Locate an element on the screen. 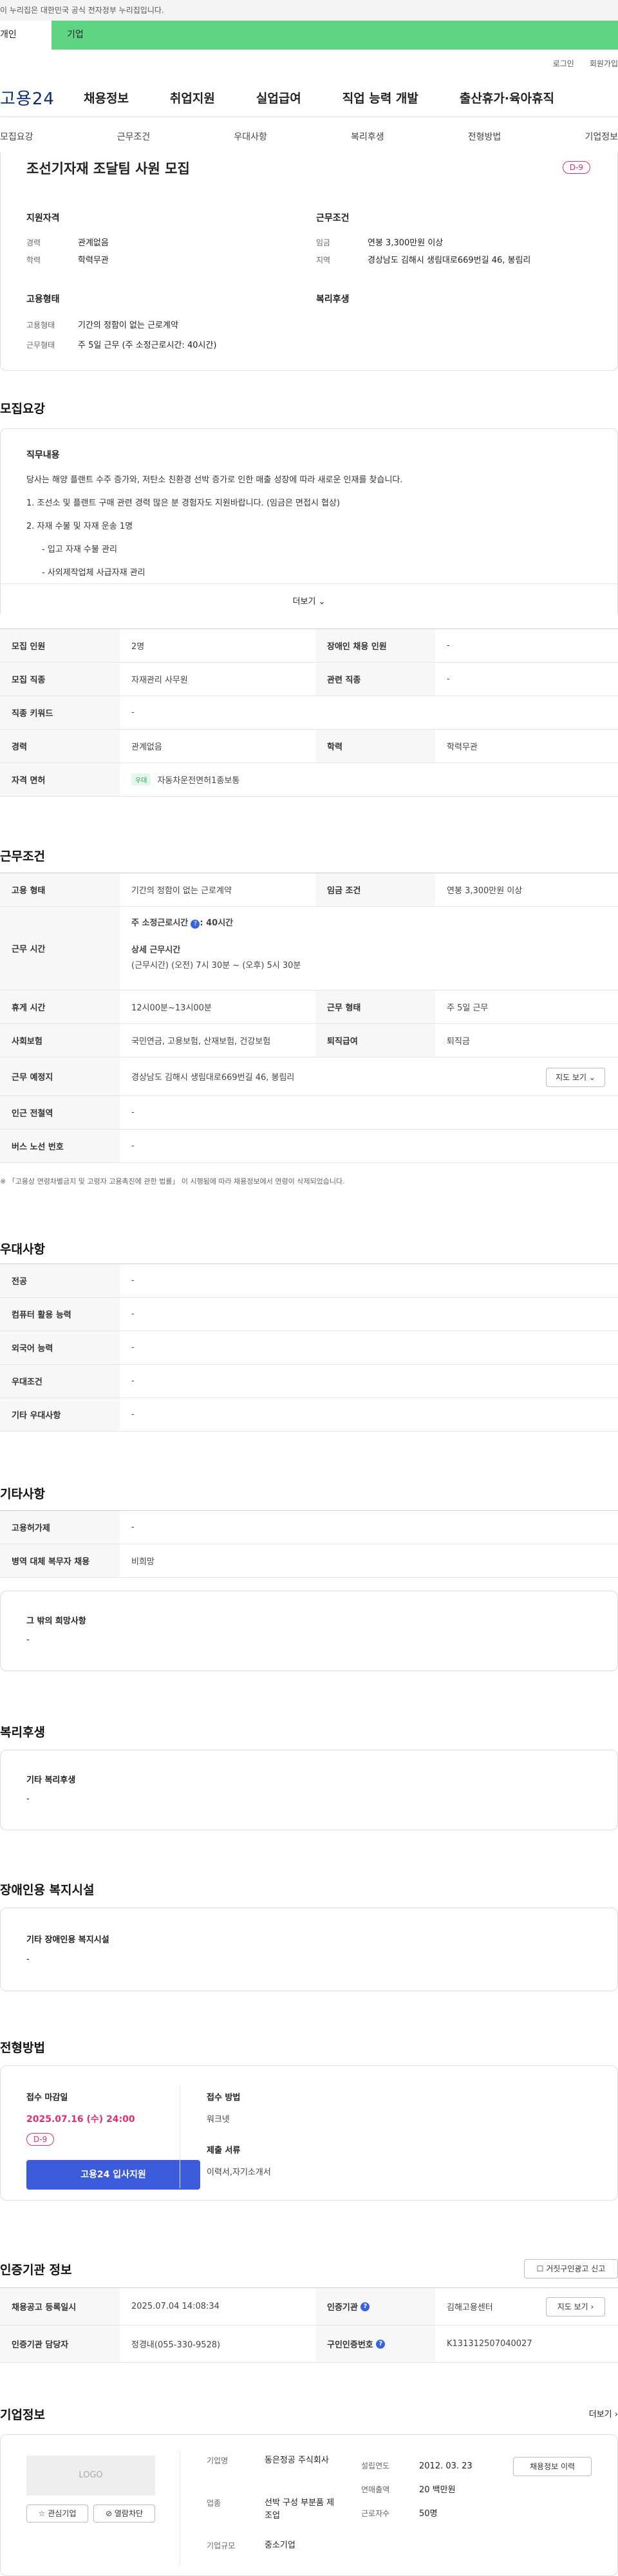 The height and width of the screenshot is (2576, 618). agency-map-button: 지도 보기 › is located at coordinates (576, 2306).